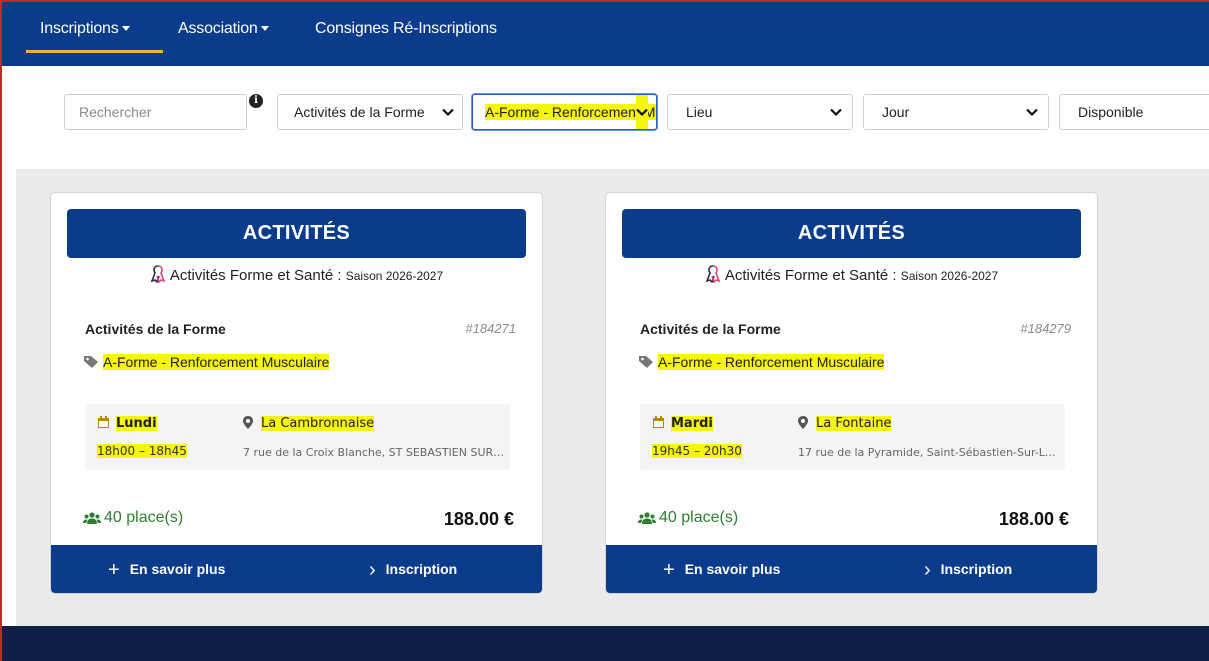  What do you see at coordinates (490, 328) in the screenshot?
I see `reference-number: #184271` at bounding box center [490, 328].